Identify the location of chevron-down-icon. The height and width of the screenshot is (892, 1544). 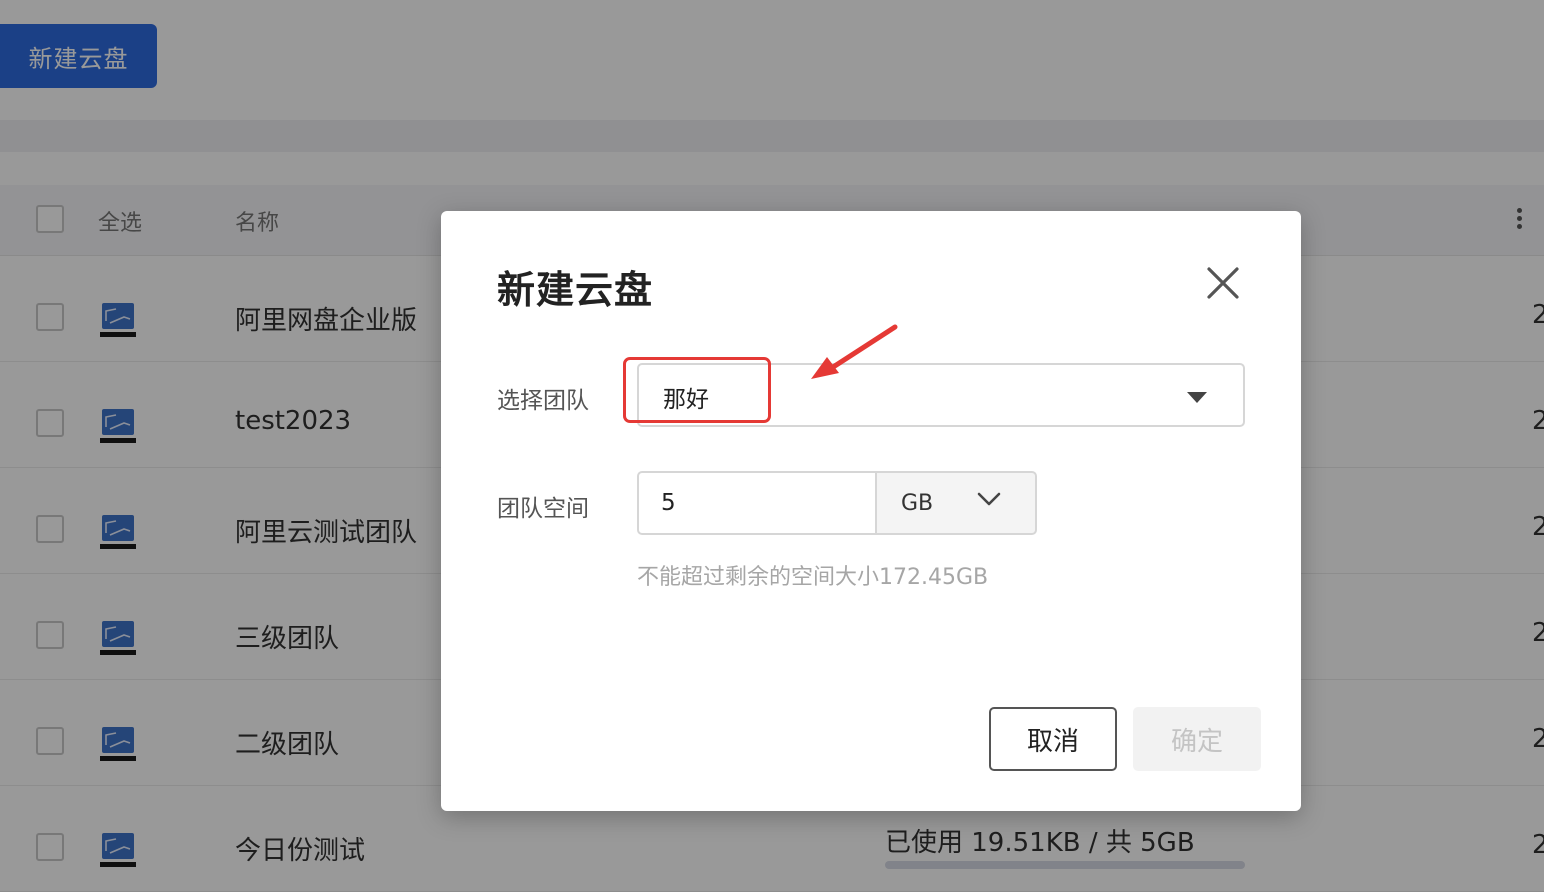
(989, 499).